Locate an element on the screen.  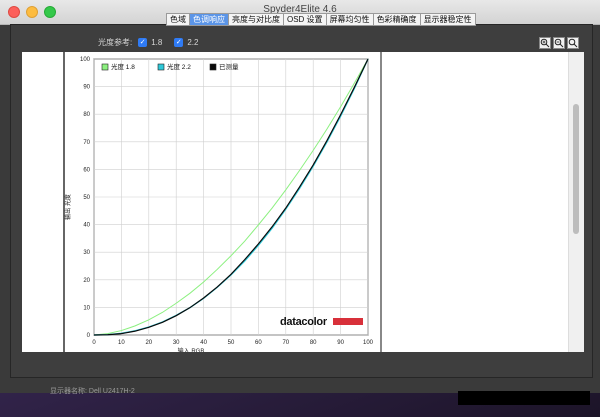
y-tick-label: 90 is located at coordinates (86, 88).